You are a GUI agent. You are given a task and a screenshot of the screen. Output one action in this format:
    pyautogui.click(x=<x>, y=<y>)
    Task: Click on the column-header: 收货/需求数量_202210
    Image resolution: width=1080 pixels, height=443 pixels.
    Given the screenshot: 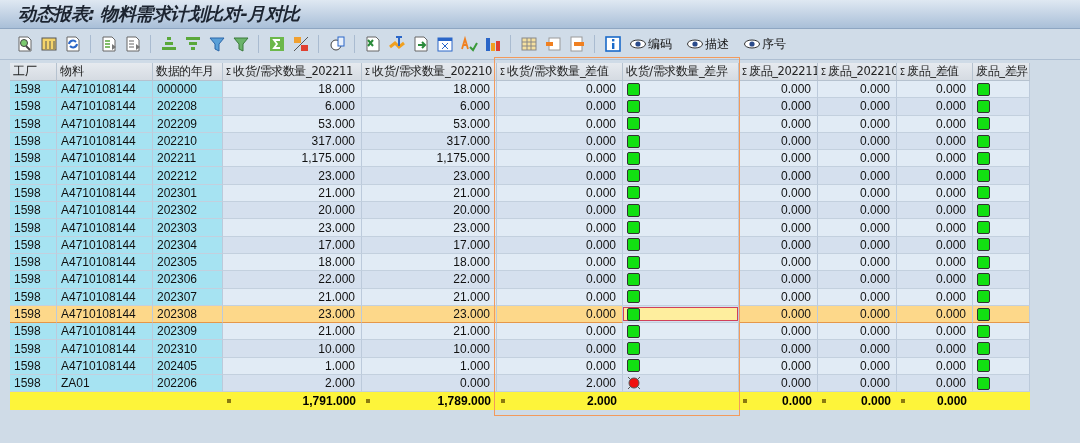 What is the action you would take?
    pyautogui.click(x=429, y=72)
    